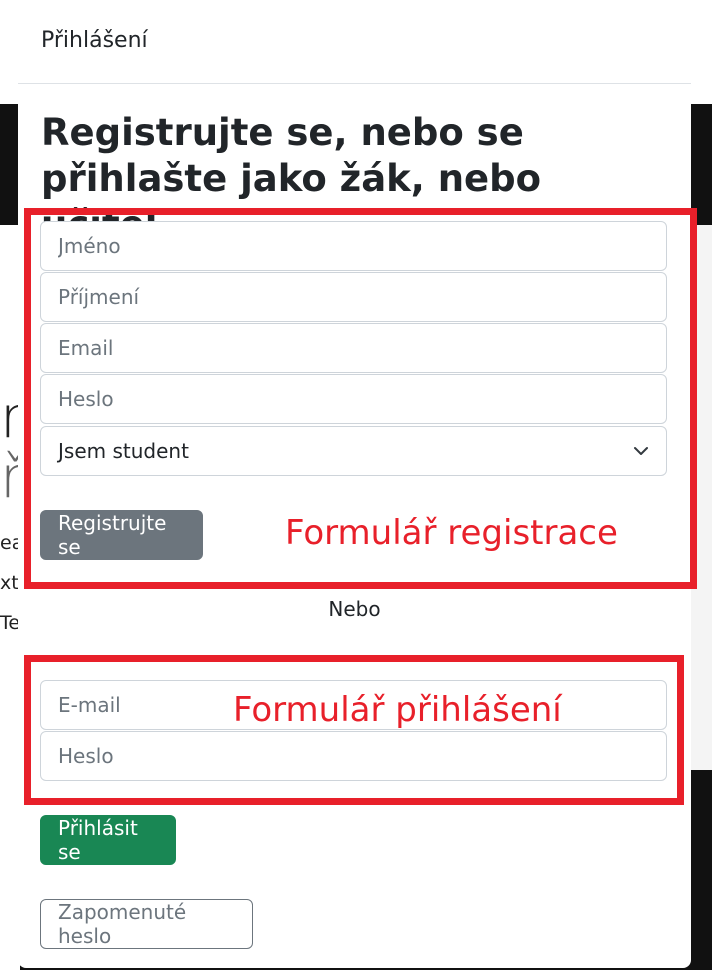 The width and height of the screenshot is (712, 970). Describe the element at coordinates (354, 609) in the screenshot. I see `or-separator: Nebo` at that location.